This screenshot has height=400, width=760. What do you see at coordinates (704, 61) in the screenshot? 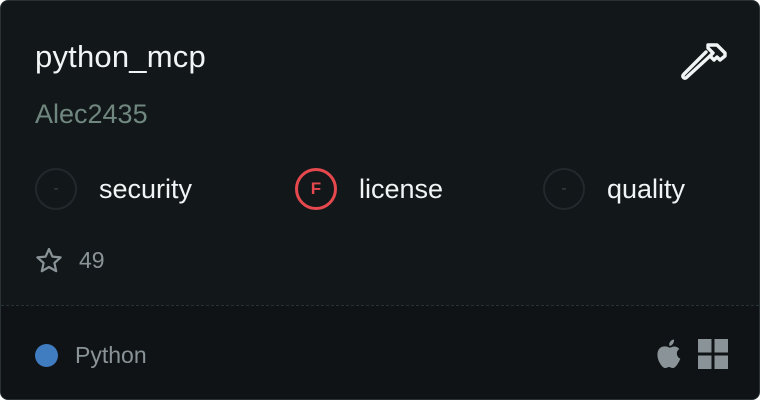
I see `hammer-icon` at bounding box center [704, 61].